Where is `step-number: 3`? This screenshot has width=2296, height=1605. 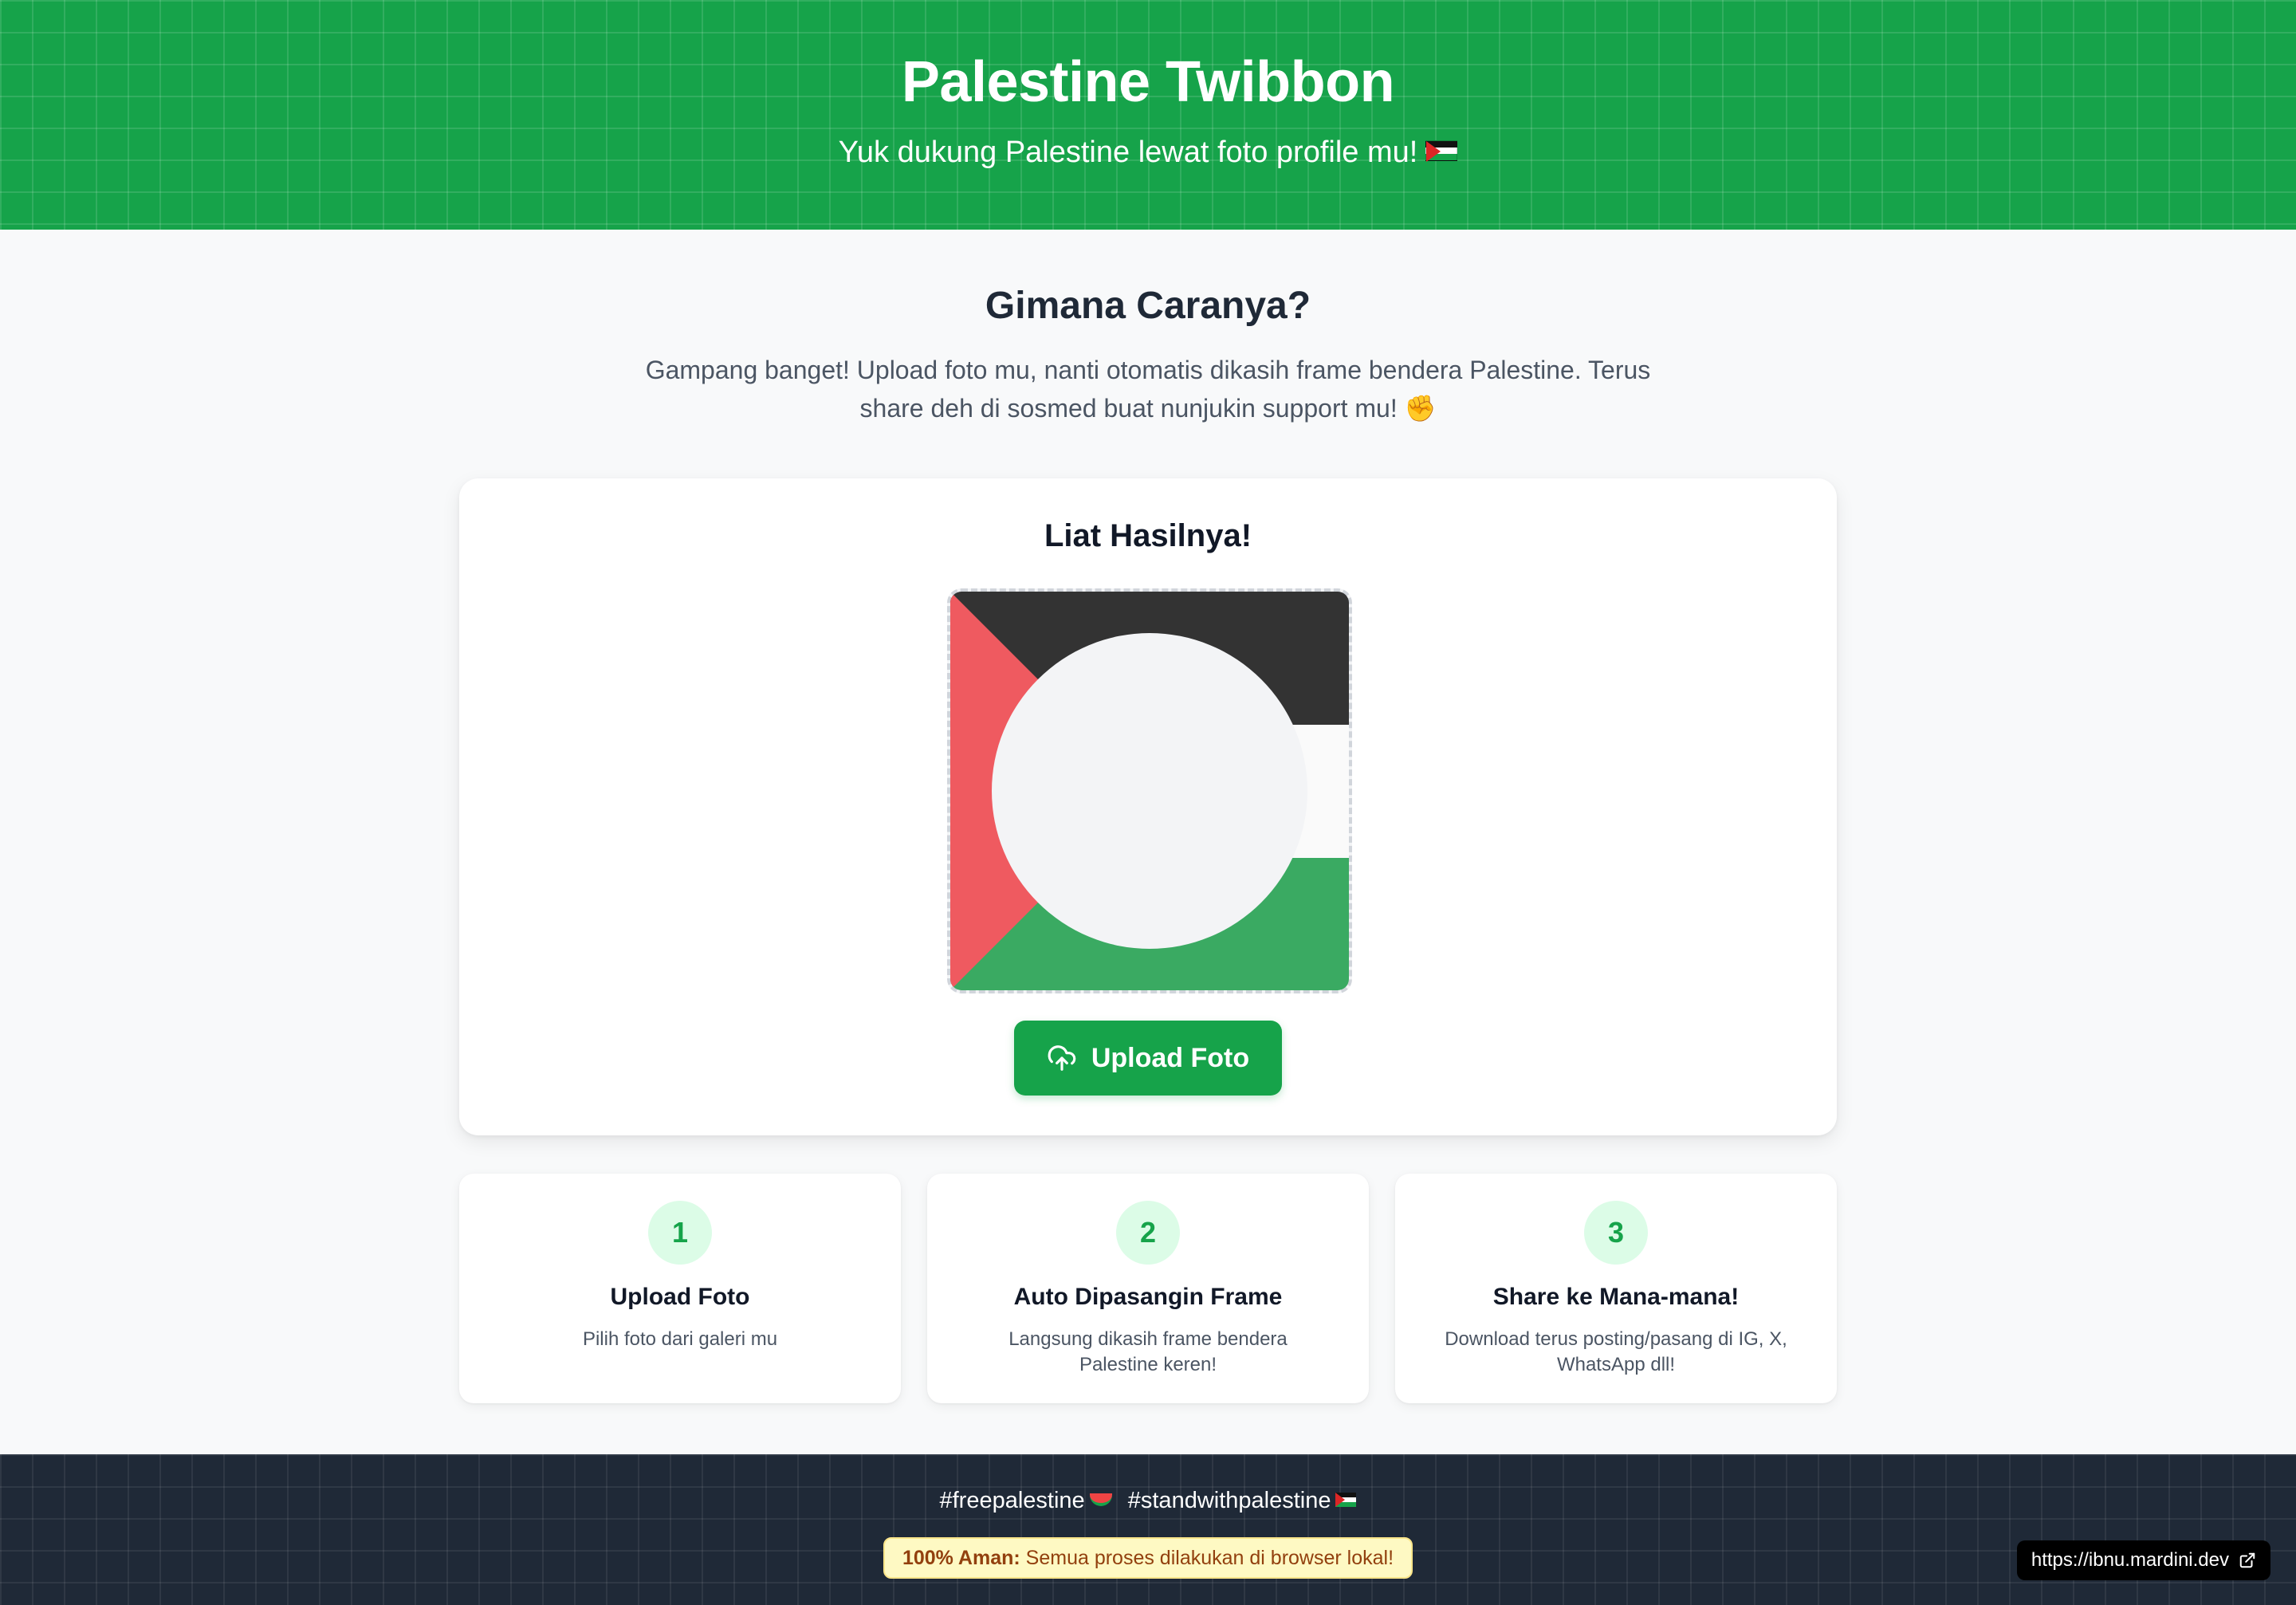 step-number: 3 is located at coordinates (1616, 1233).